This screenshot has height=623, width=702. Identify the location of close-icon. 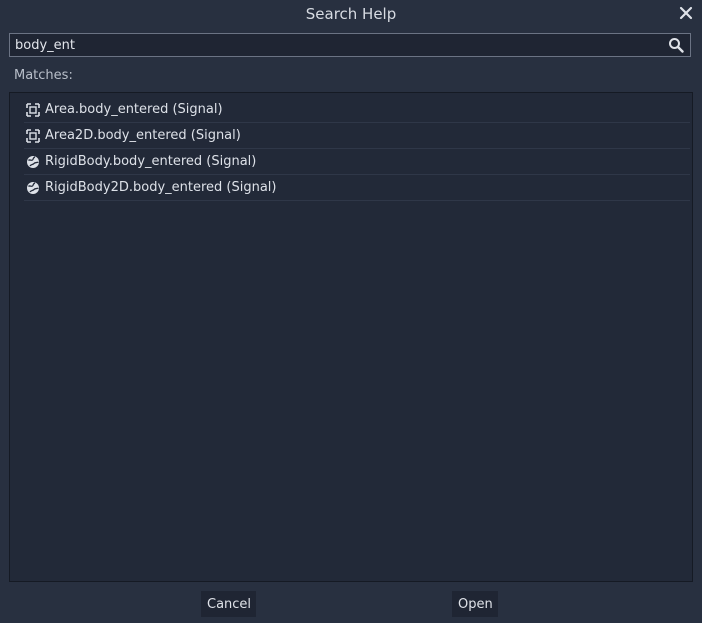
(686, 13).